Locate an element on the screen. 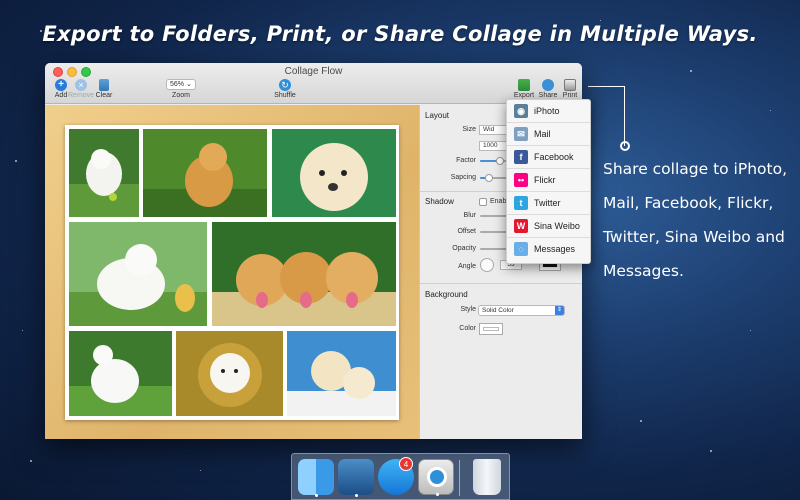 Image resolution: width=800 pixels, height=500 pixels. callout-dot is located at coordinates (625, 146).